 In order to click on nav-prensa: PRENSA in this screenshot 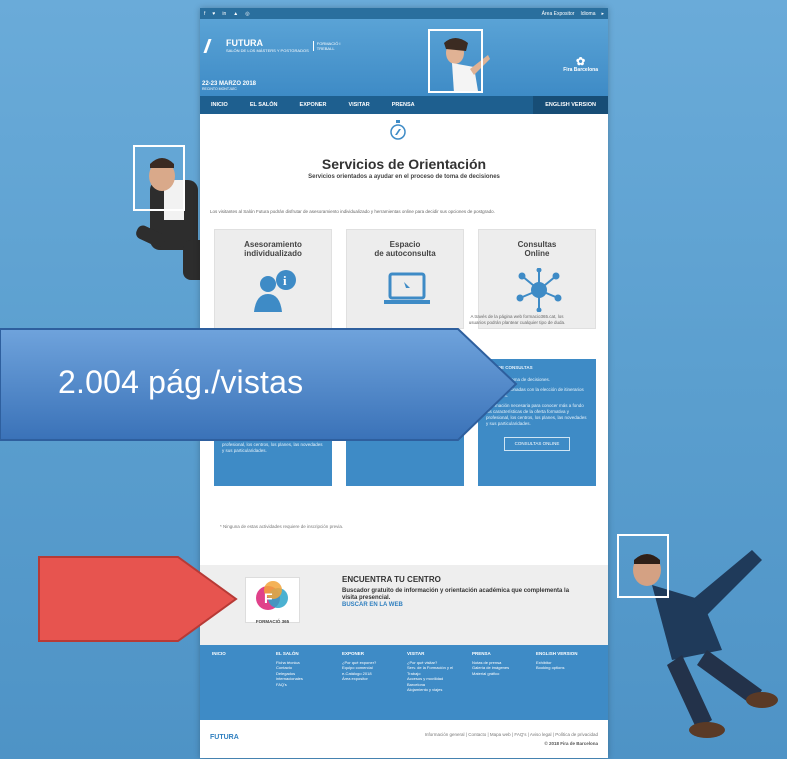, I will do `click(403, 105)`.